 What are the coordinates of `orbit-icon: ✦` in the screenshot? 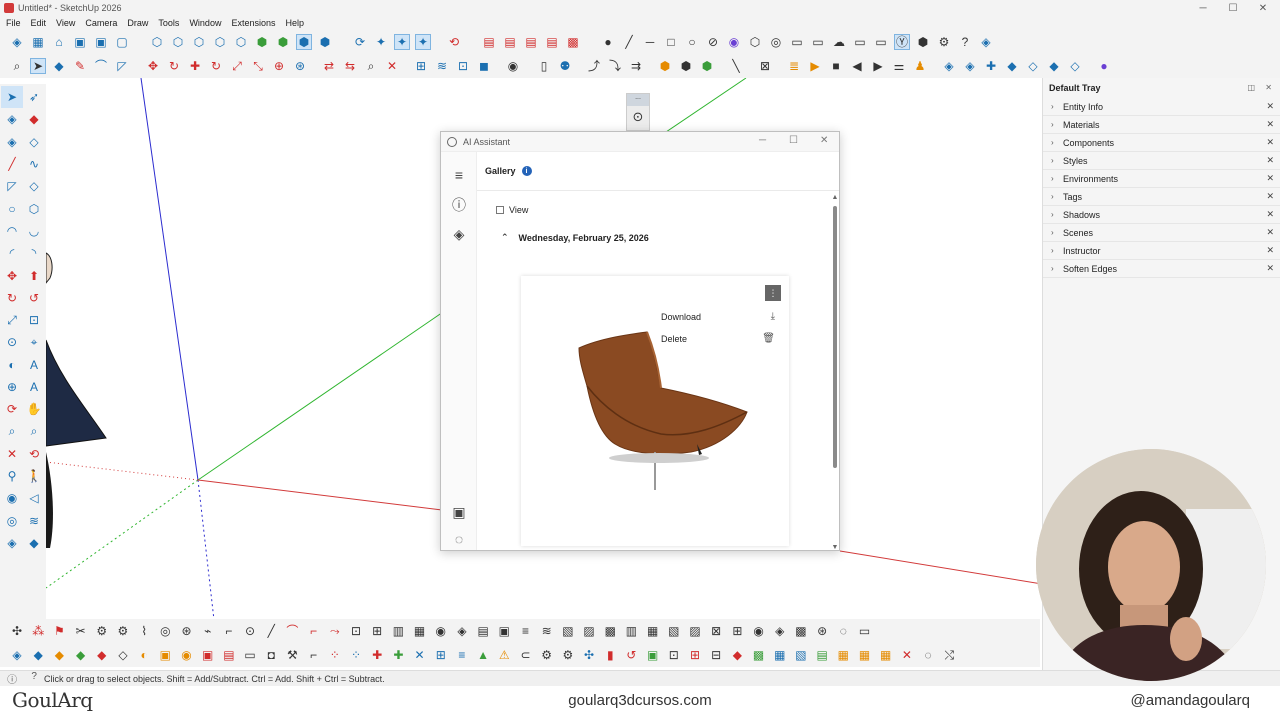 It's located at (402, 42).